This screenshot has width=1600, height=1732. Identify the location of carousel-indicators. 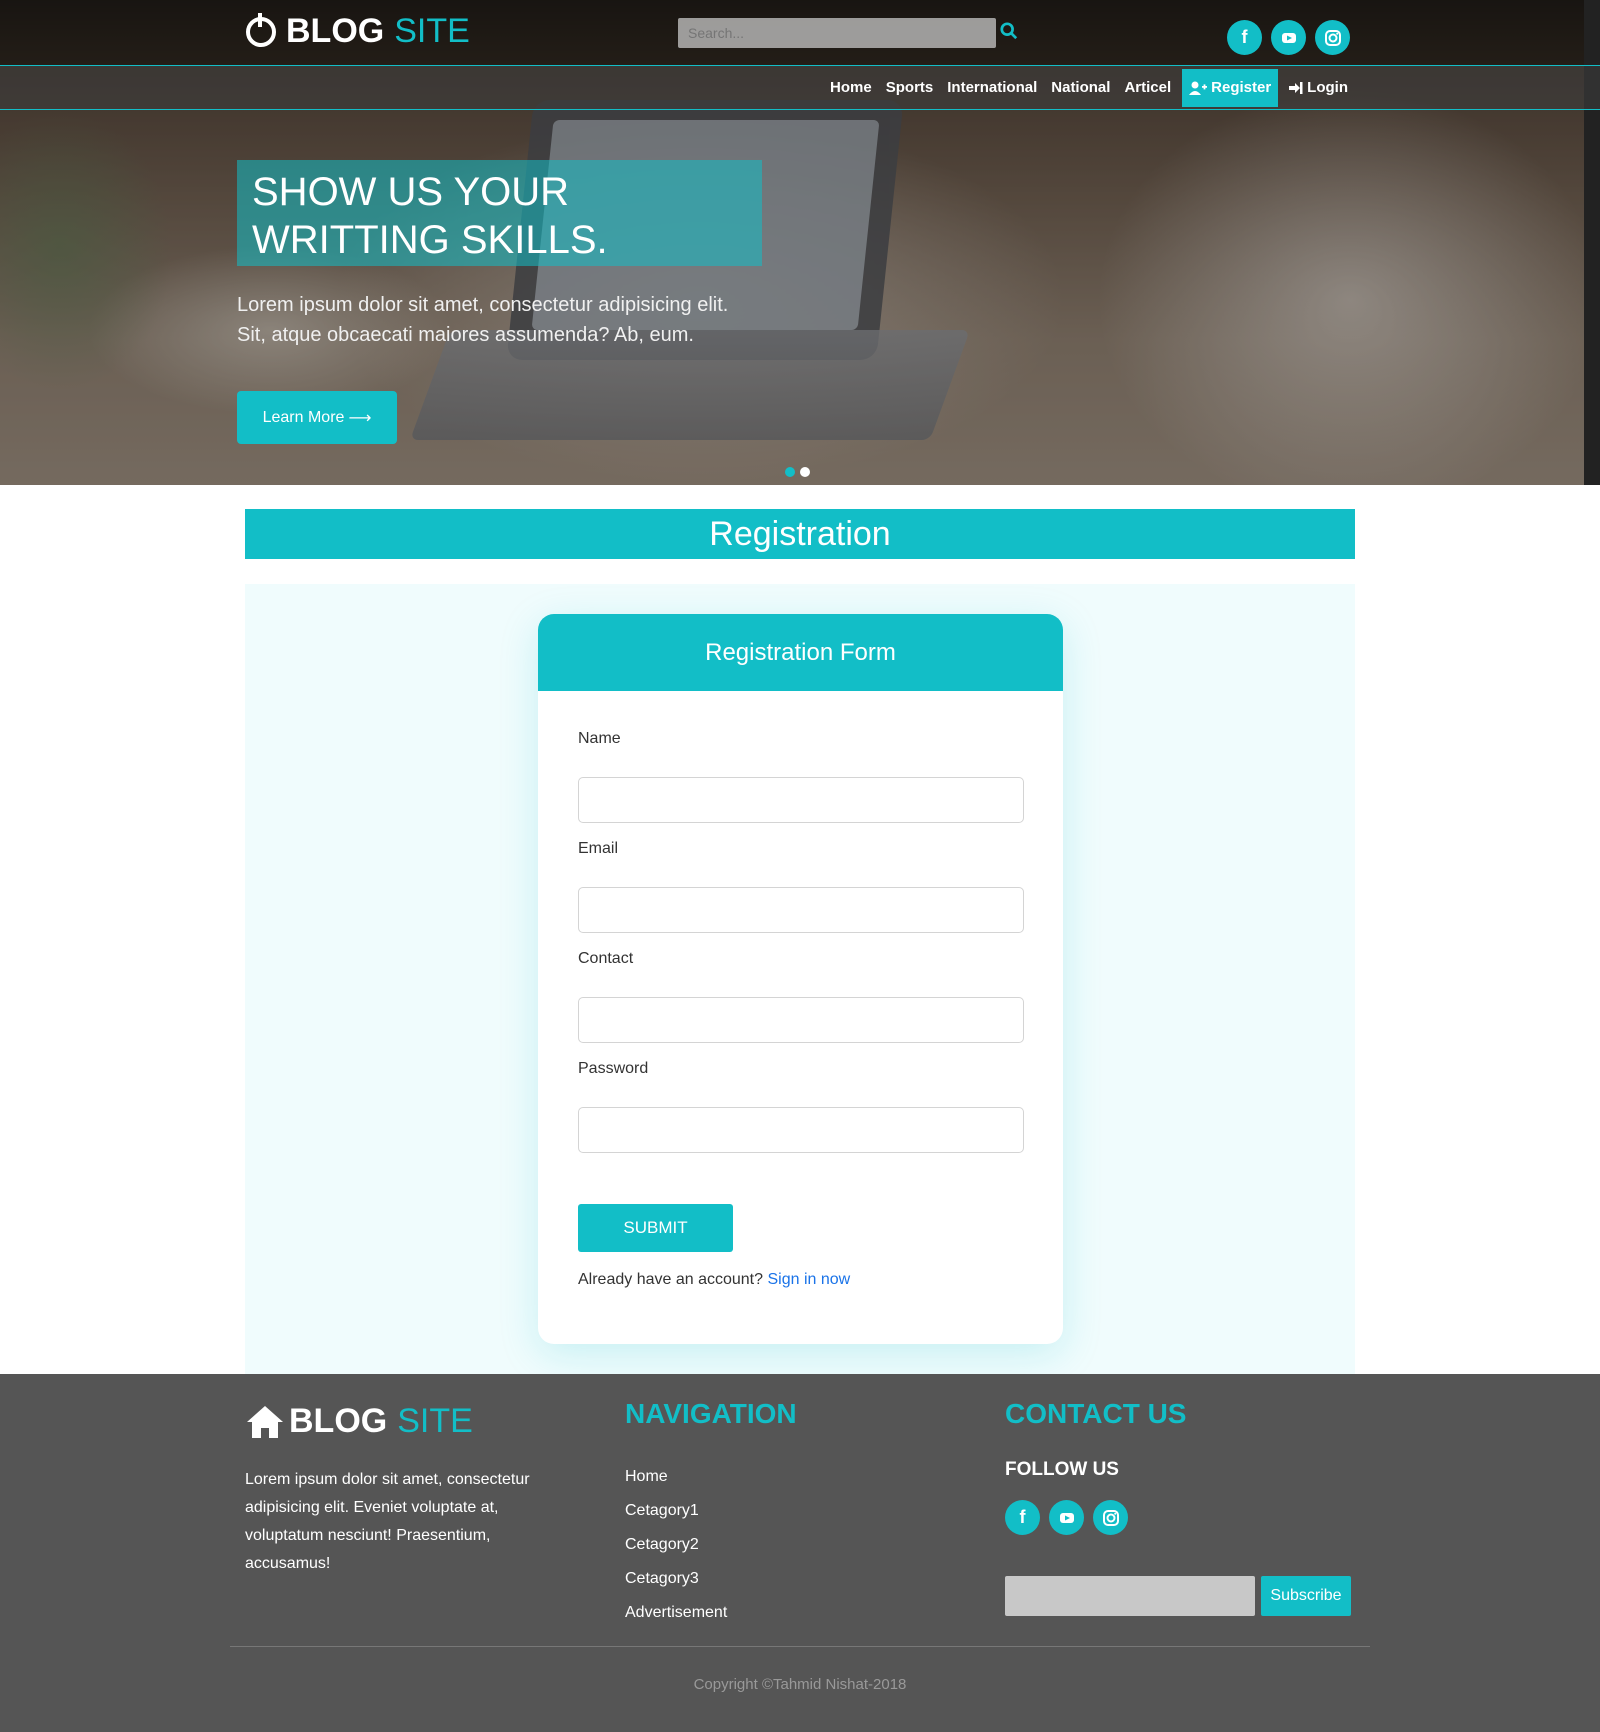
(797, 472).